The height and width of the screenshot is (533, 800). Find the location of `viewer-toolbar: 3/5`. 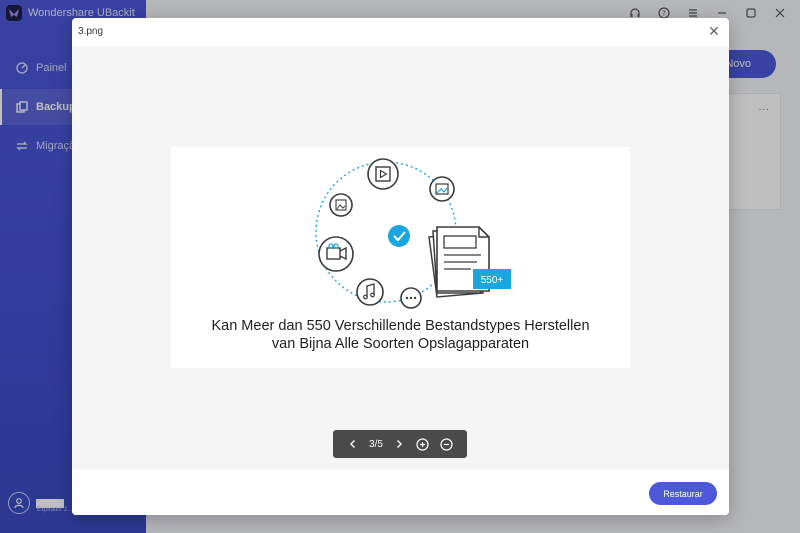

viewer-toolbar: 3/5 is located at coordinates (400, 444).